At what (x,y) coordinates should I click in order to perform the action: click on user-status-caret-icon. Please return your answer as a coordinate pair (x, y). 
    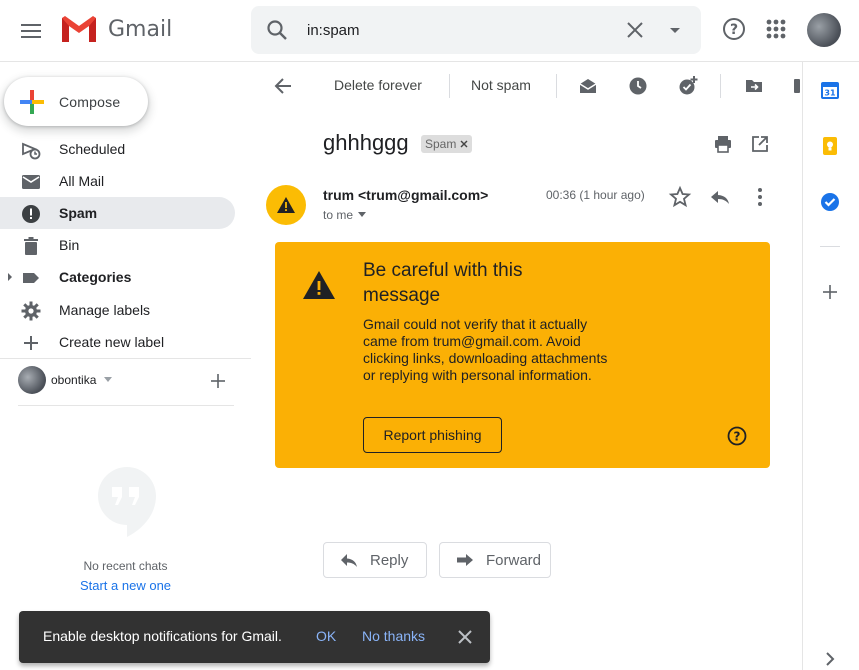
    Looking at the image, I should click on (108, 380).